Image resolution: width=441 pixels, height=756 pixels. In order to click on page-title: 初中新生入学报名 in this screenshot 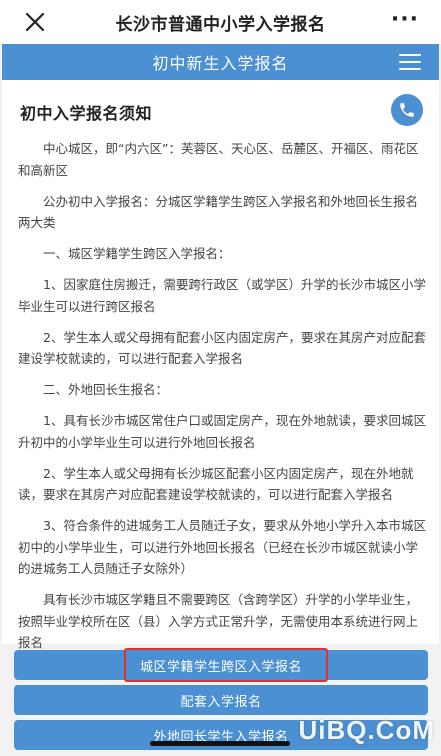, I will do `click(220, 63)`.